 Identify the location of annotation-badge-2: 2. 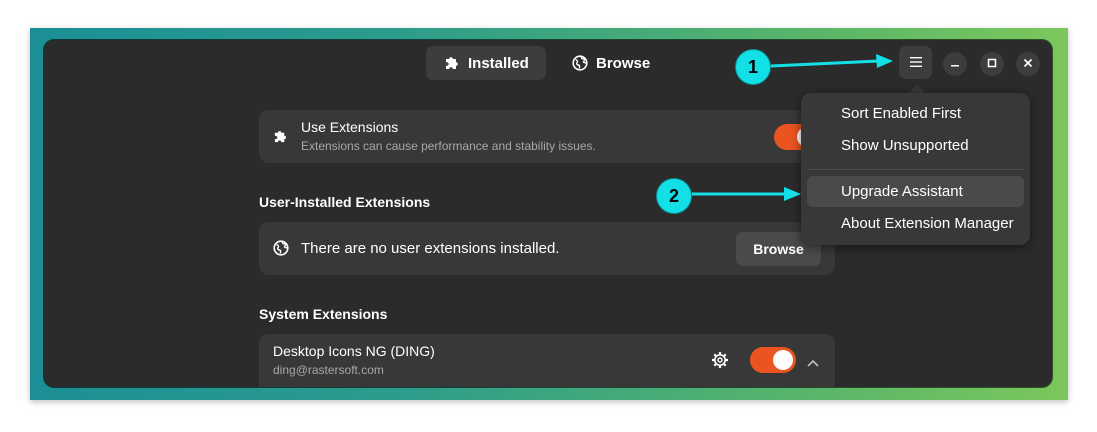
(674, 196).